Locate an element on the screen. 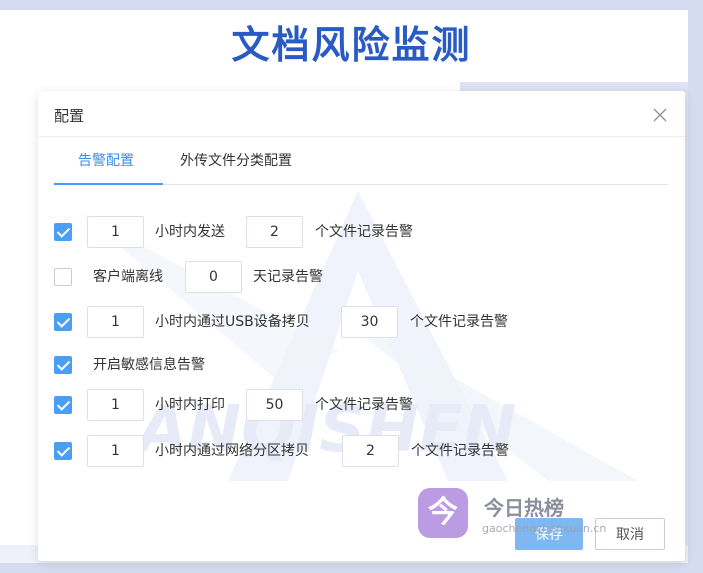 Image resolution: width=703 pixels, height=573 pixels. rule-sensitive-checkbox is located at coordinates (63, 365).